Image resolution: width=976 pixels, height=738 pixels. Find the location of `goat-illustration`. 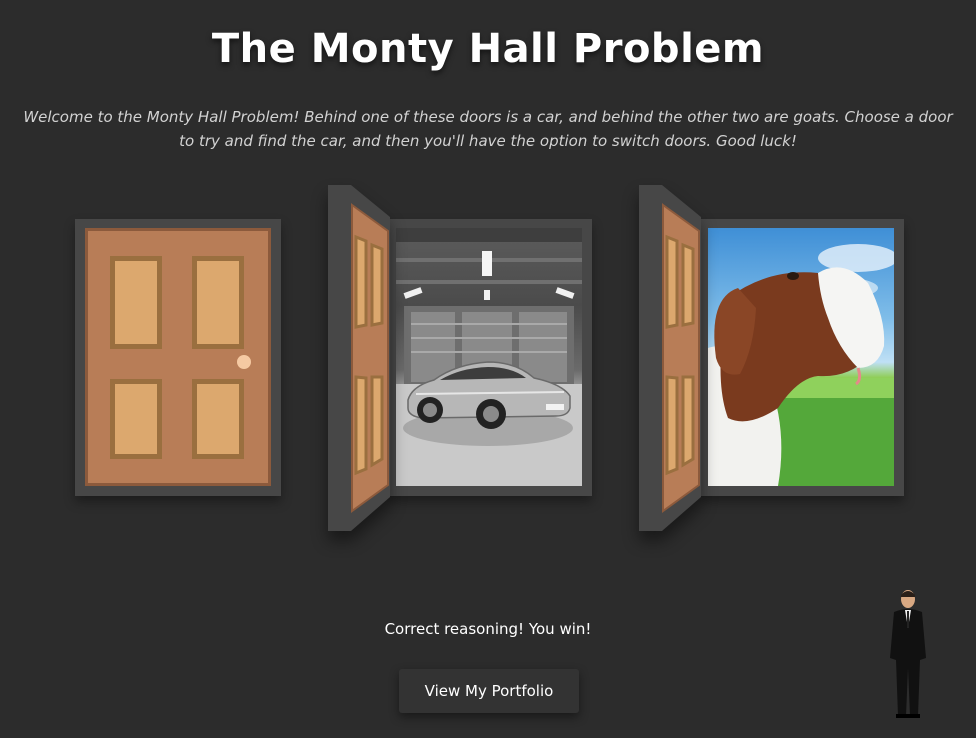

goat-illustration is located at coordinates (801, 365).